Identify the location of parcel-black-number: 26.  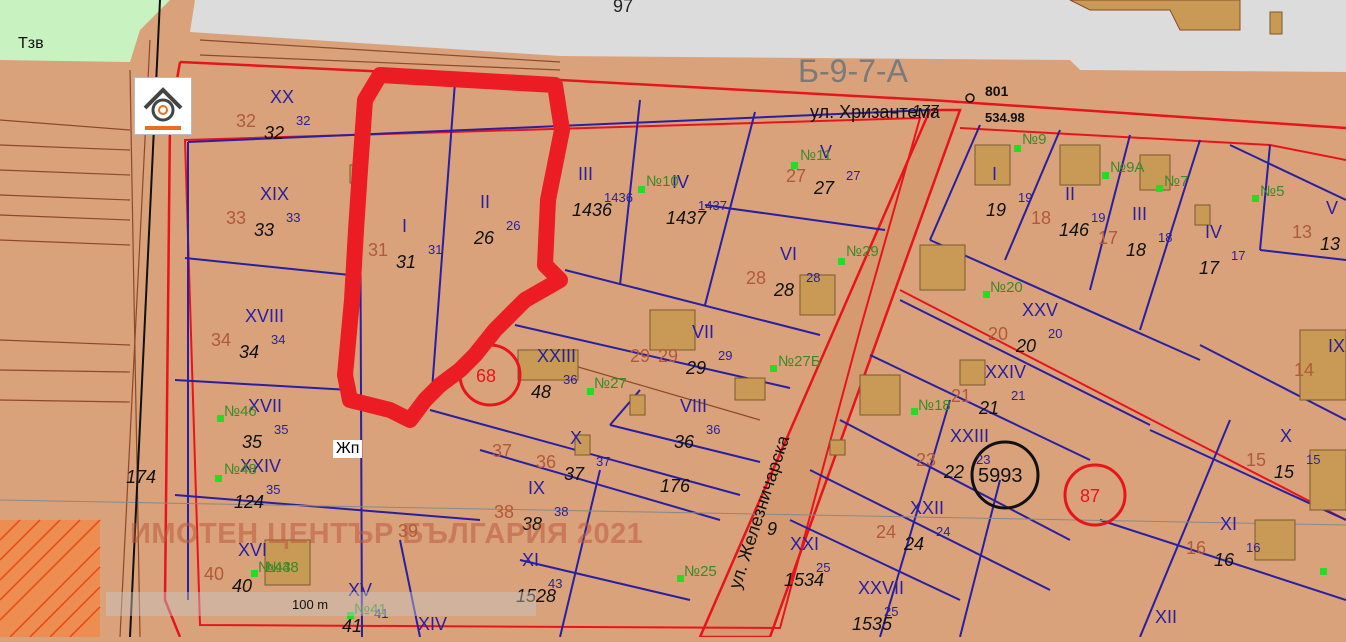
(484, 238).